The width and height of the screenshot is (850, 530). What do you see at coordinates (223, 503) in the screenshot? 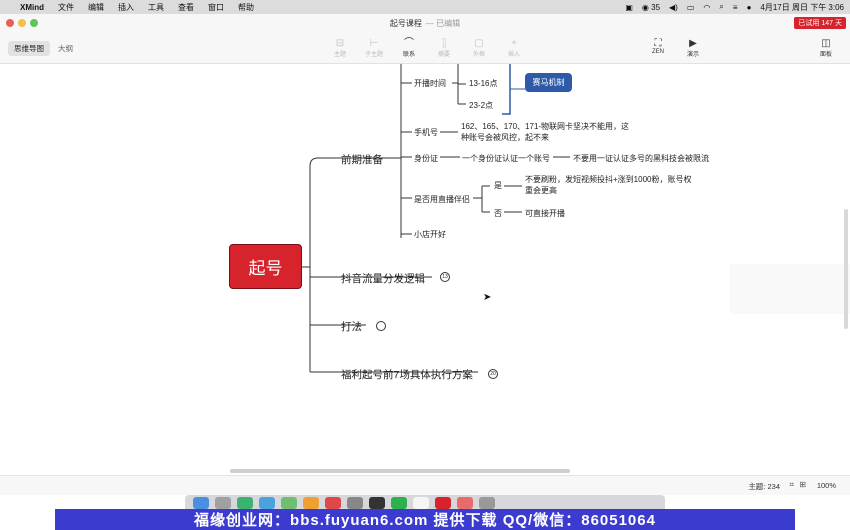
I see `launchpad-icon` at bounding box center [223, 503].